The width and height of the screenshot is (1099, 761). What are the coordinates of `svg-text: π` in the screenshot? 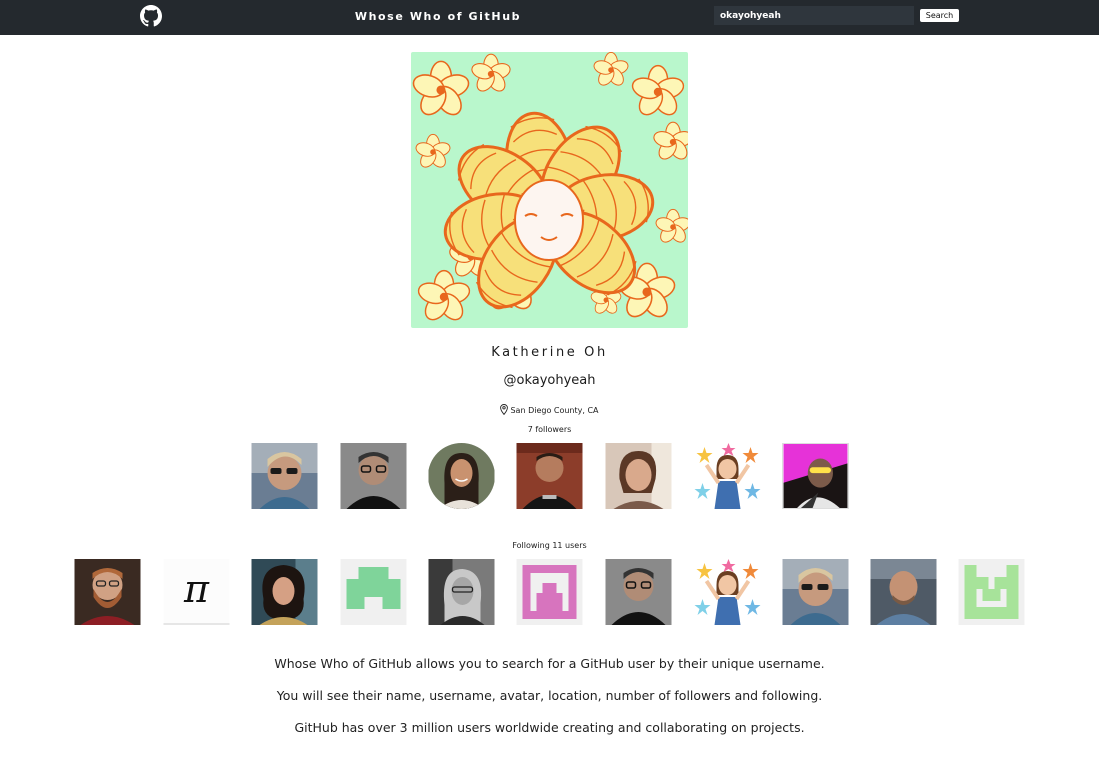 It's located at (196, 589).